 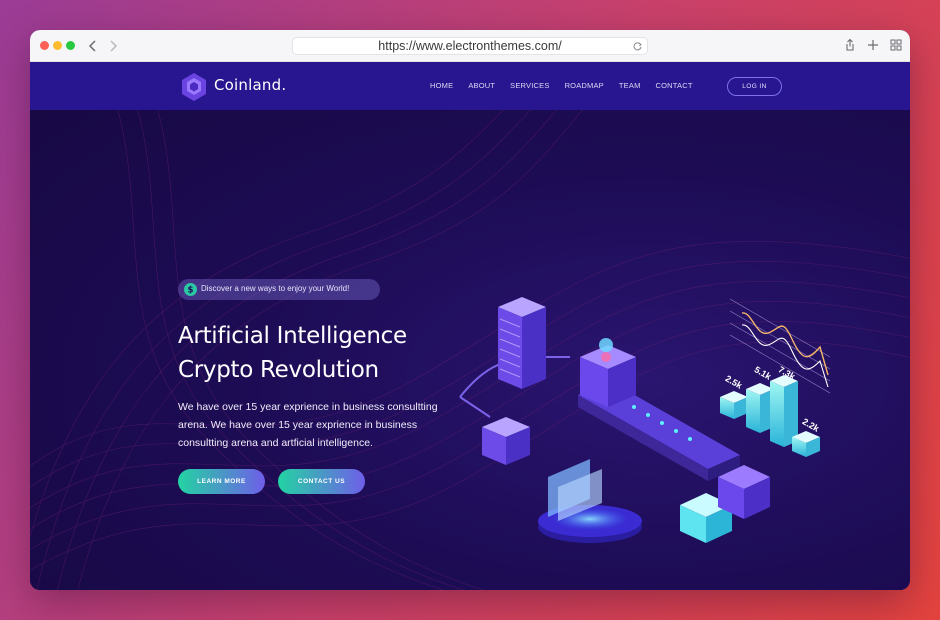 I want to click on dollar-coin-icon: $, so click(x=190, y=289).